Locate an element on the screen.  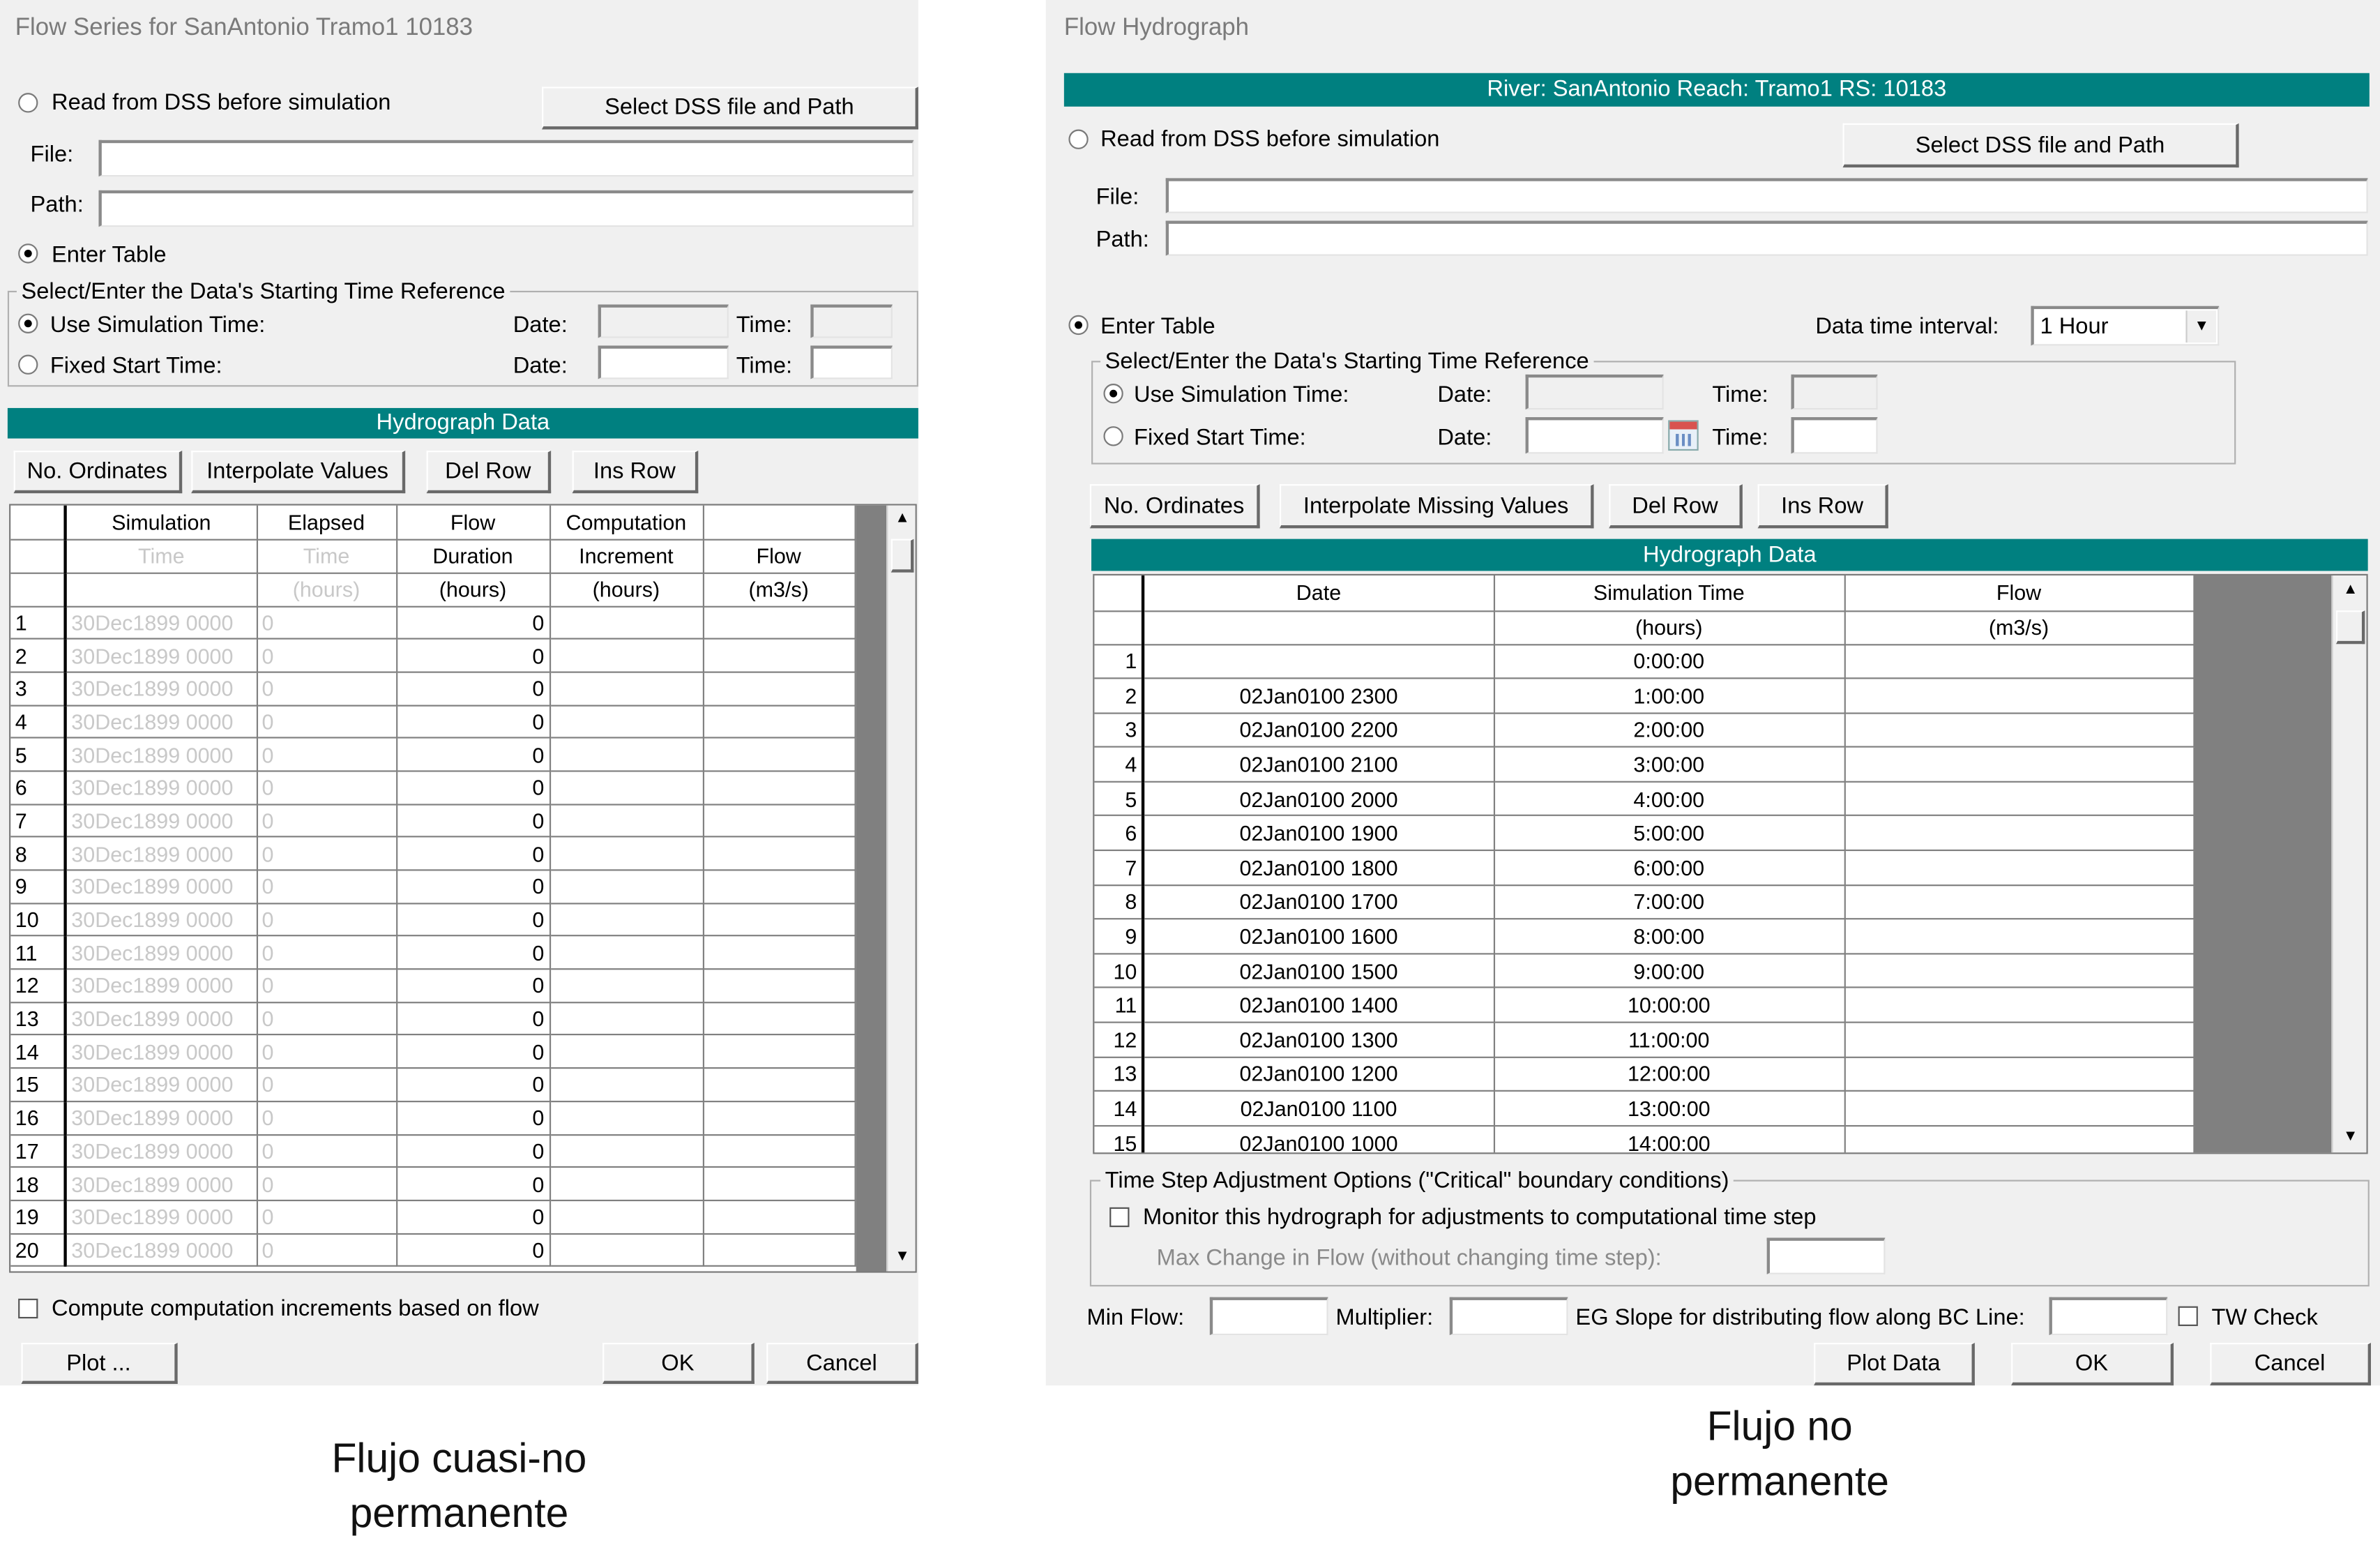
ok-button: OK is located at coordinates (2093, 1364).